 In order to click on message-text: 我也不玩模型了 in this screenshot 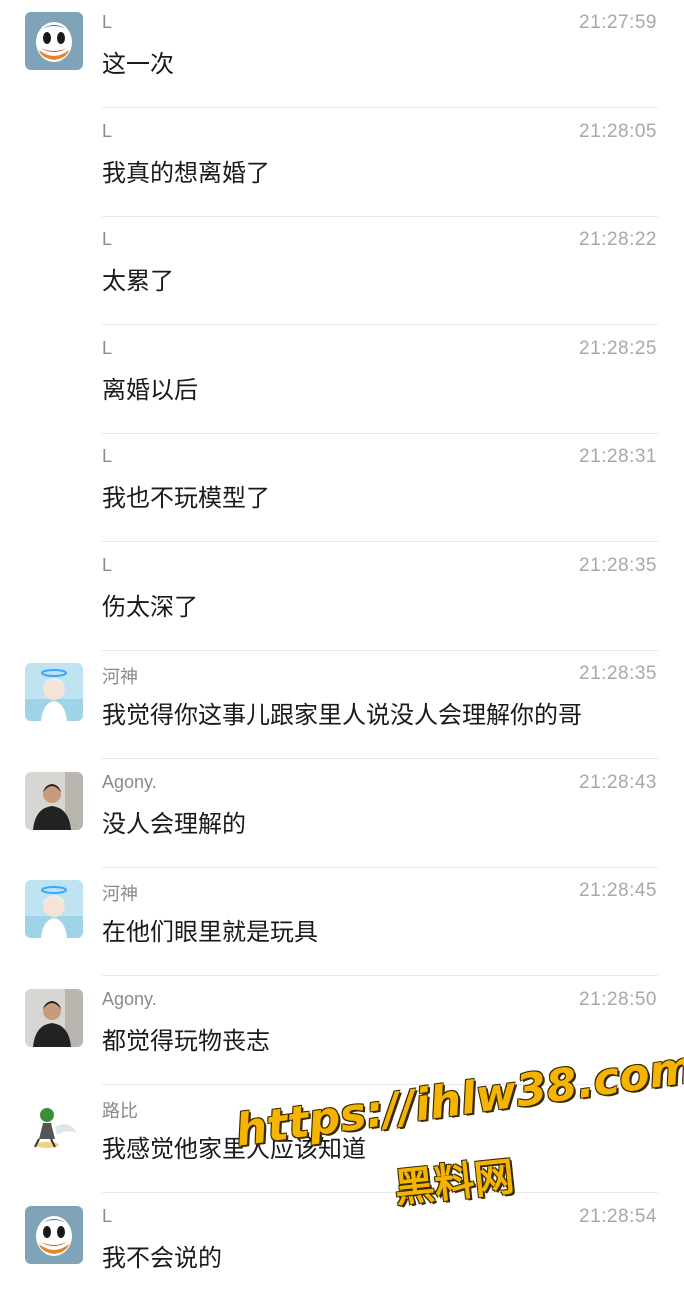, I will do `click(186, 495)`.